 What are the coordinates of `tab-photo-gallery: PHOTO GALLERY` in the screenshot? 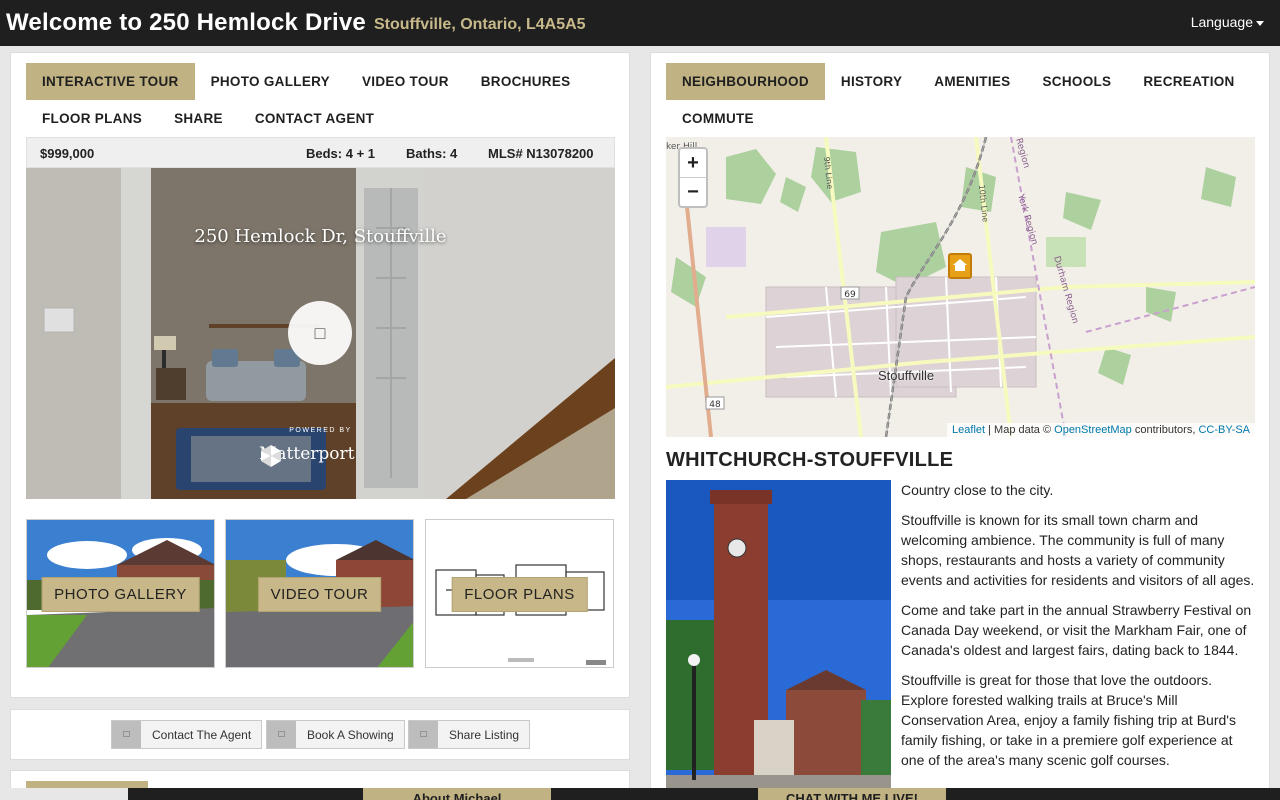 It's located at (270, 81).